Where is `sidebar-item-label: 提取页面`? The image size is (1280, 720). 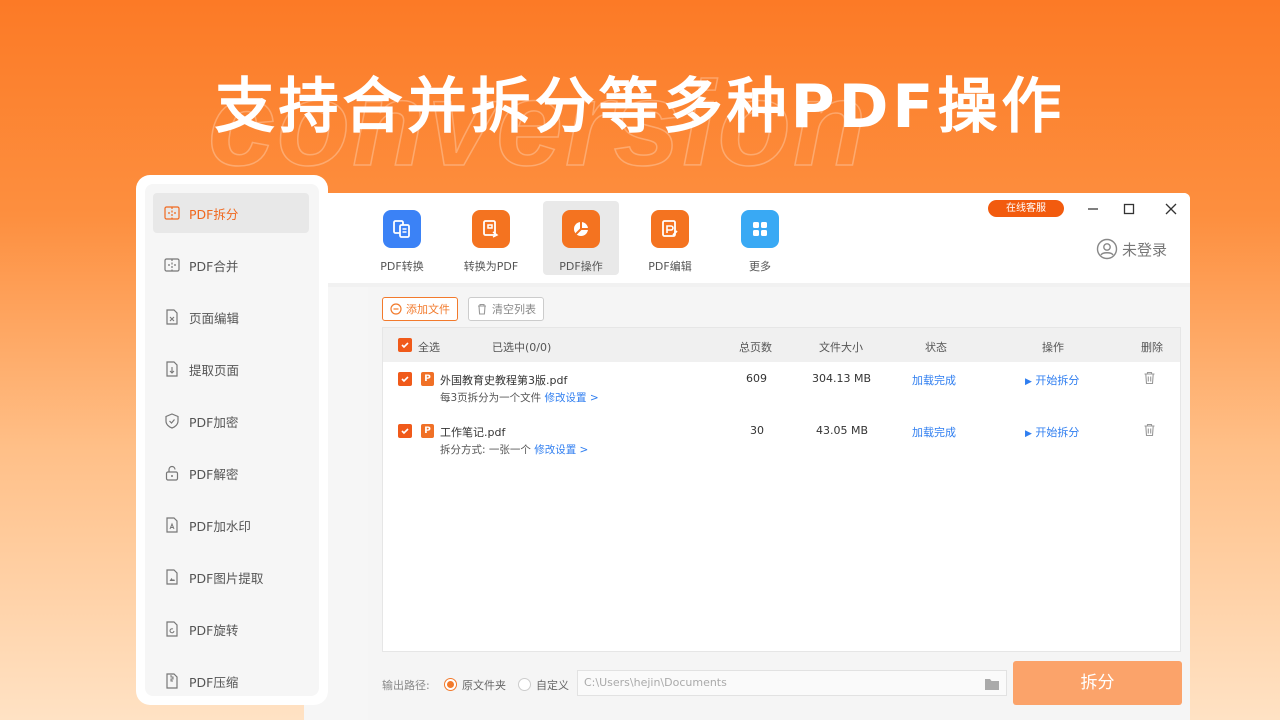
sidebar-item-label: 提取页面 is located at coordinates (214, 370).